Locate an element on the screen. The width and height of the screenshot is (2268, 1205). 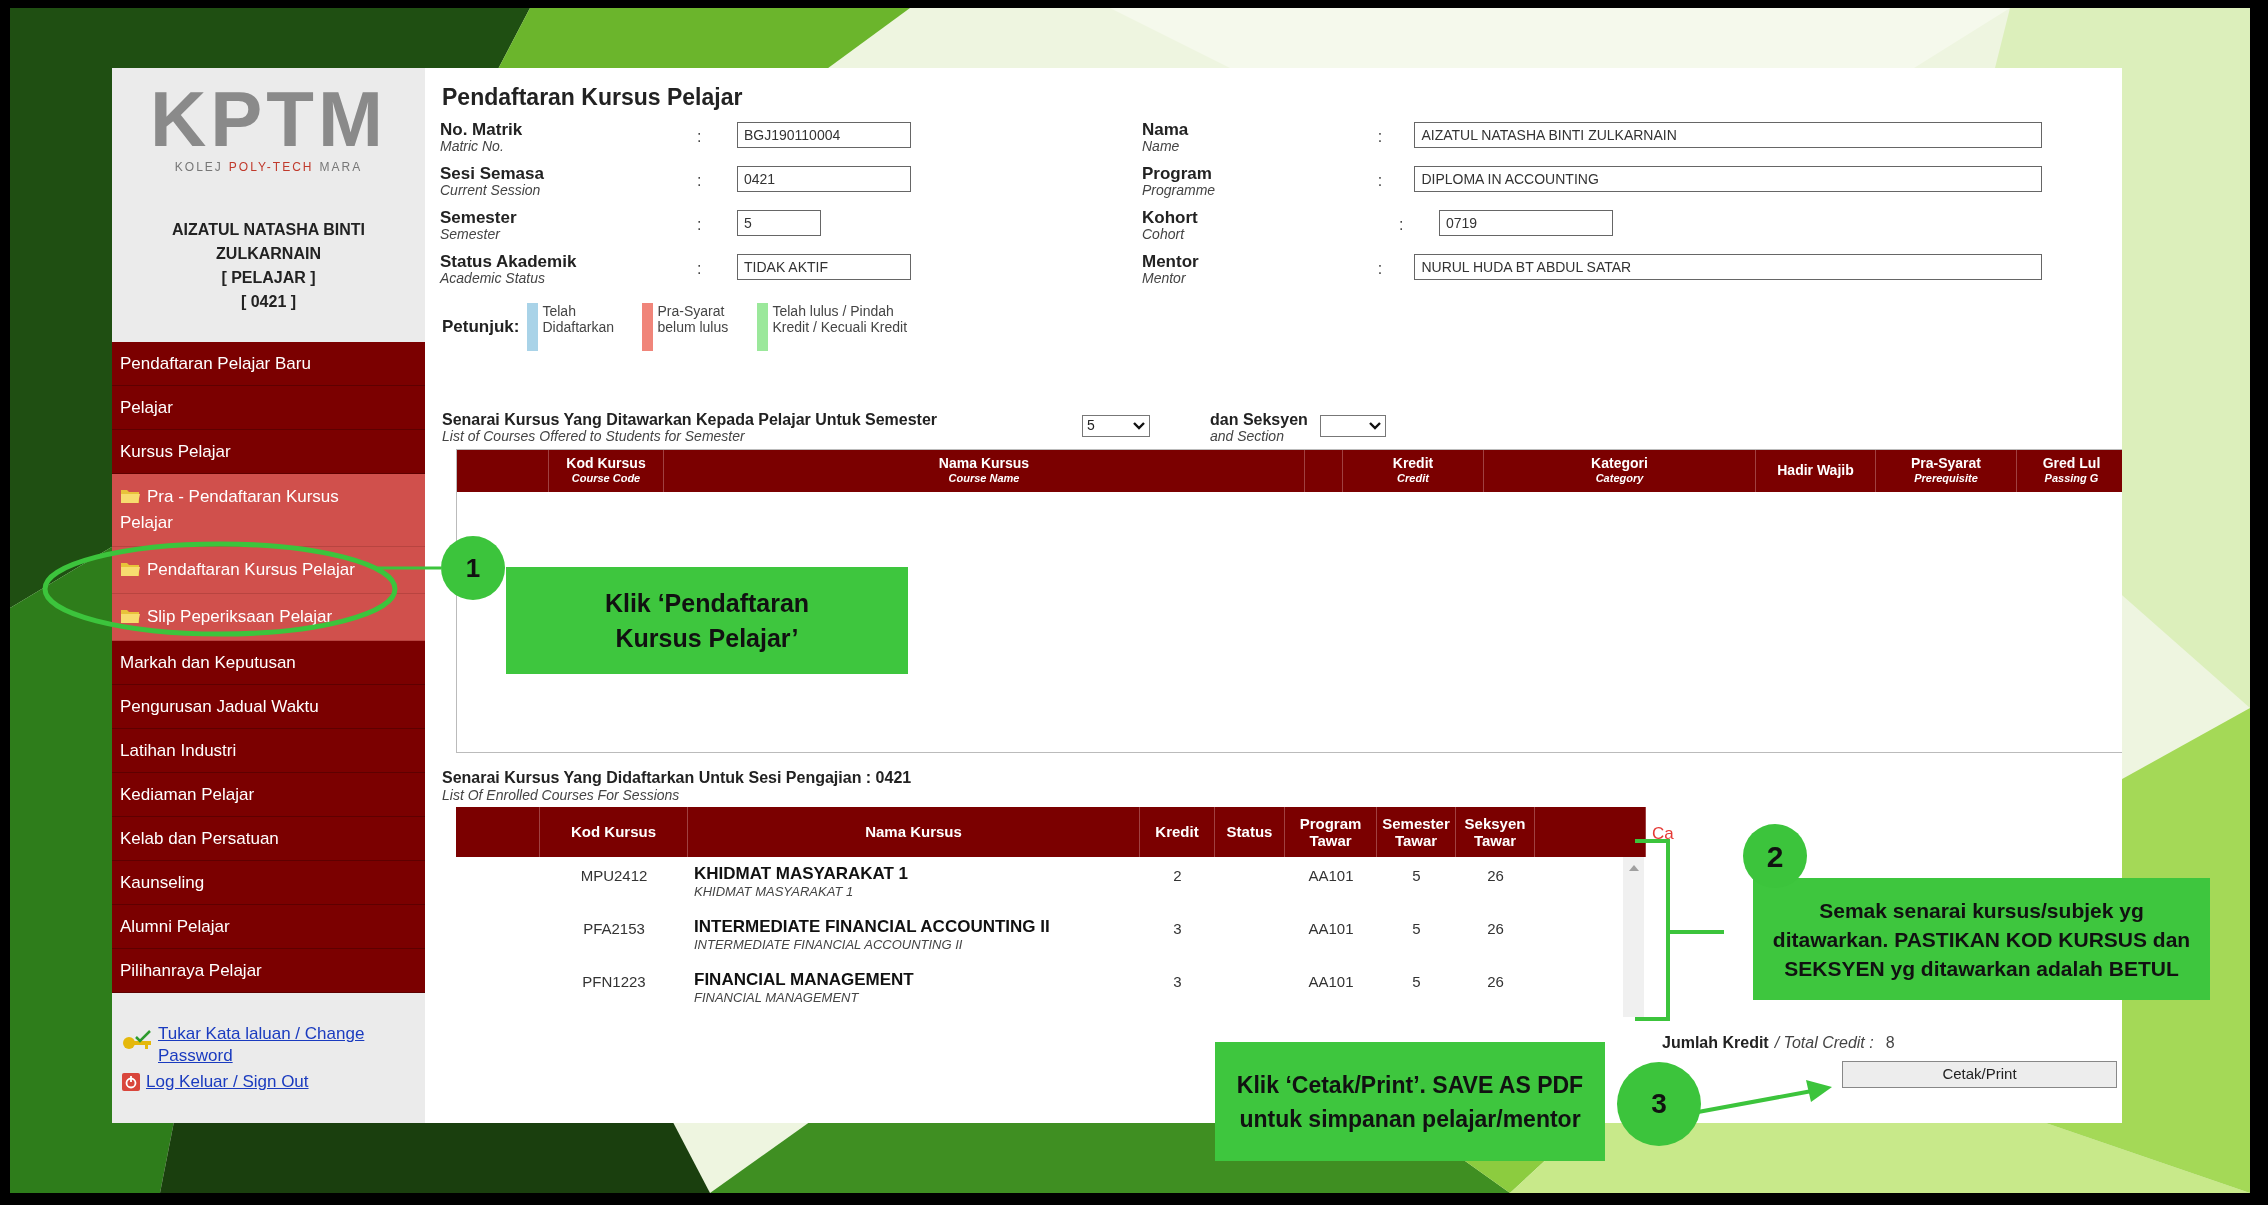
field-label: Sesi Semasa is located at coordinates (492, 173).